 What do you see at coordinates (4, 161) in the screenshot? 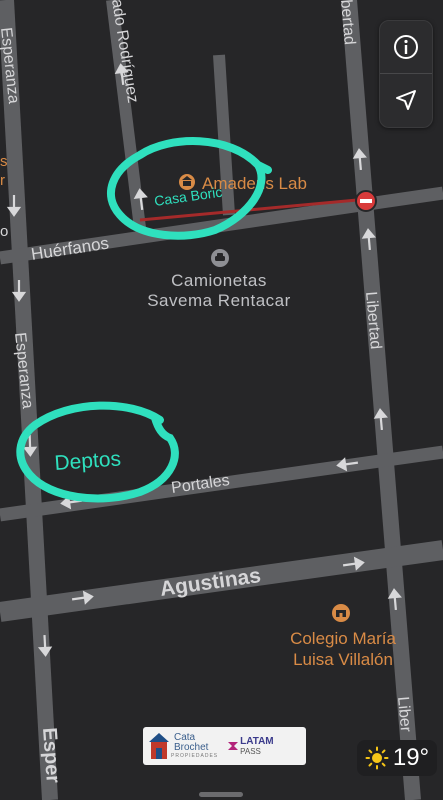
I see `edge-label-s: s` at bounding box center [4, 161].